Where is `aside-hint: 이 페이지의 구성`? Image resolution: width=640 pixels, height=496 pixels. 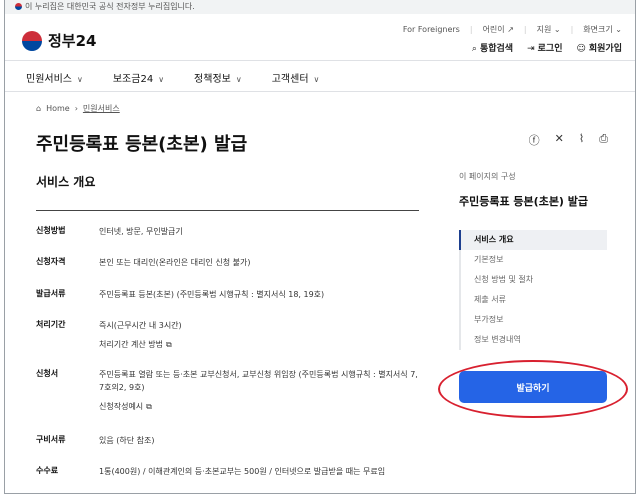
aside-hint: 이 페이지의 구성 is located at coordinates (487, 176).